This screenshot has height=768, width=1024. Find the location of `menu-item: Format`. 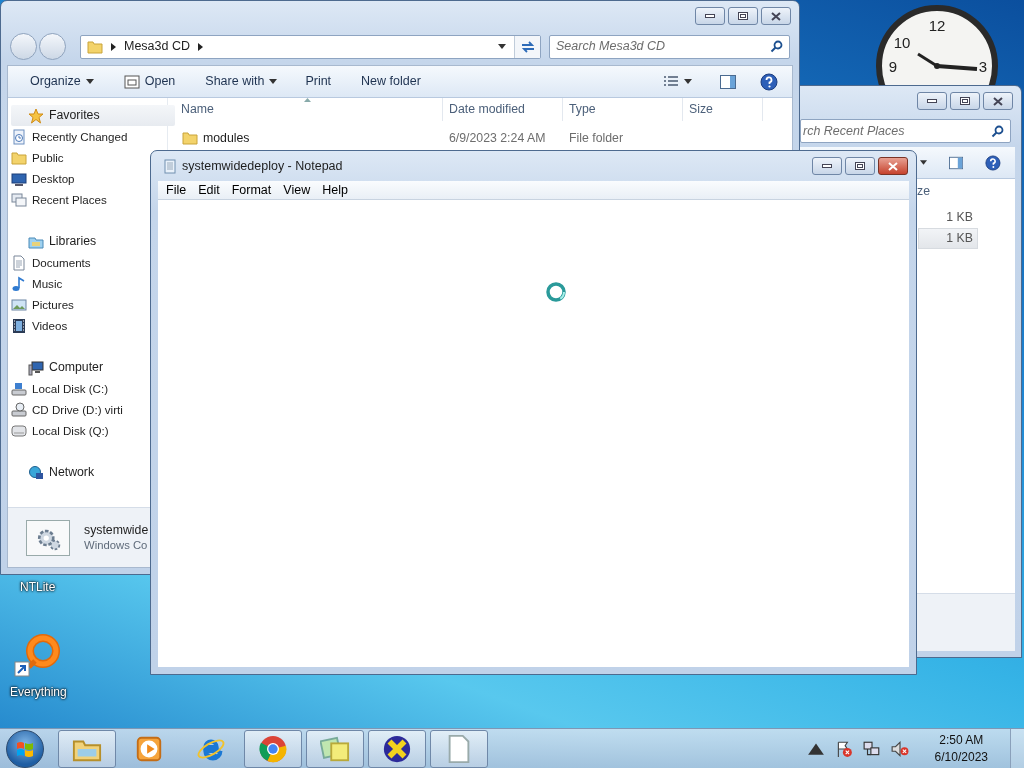

menu-item: Format is located at coordinates (251, 190).